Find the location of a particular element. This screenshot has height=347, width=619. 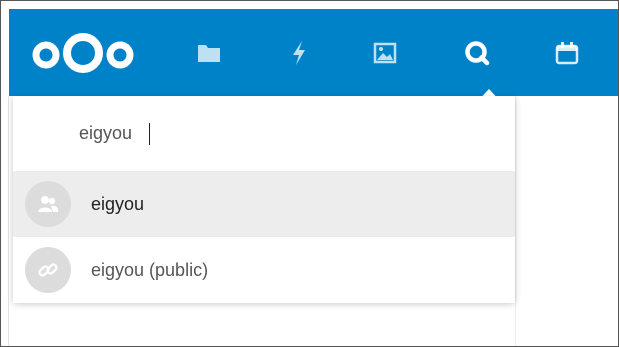

text-cursor is located at coordinates (149, 133).